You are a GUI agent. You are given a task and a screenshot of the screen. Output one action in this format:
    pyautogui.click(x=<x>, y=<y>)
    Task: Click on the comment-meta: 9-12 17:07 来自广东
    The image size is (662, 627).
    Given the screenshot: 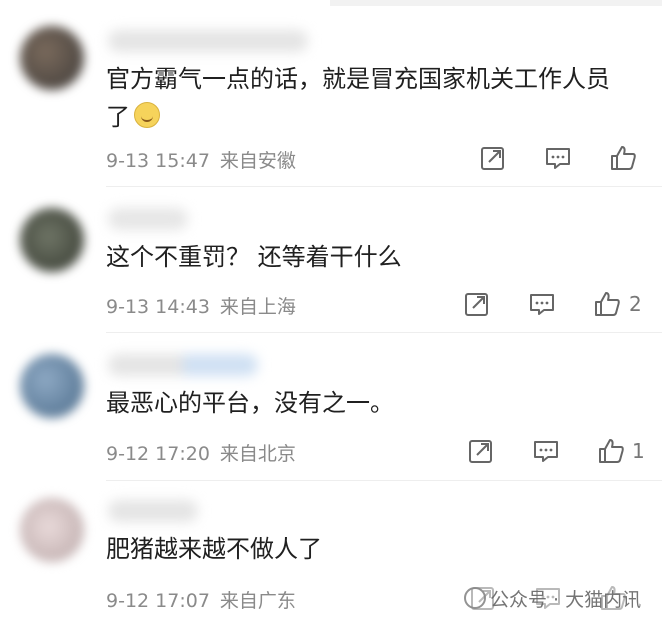 What is the action you would take?
    pyautogui.click(x=201, y=599)
    